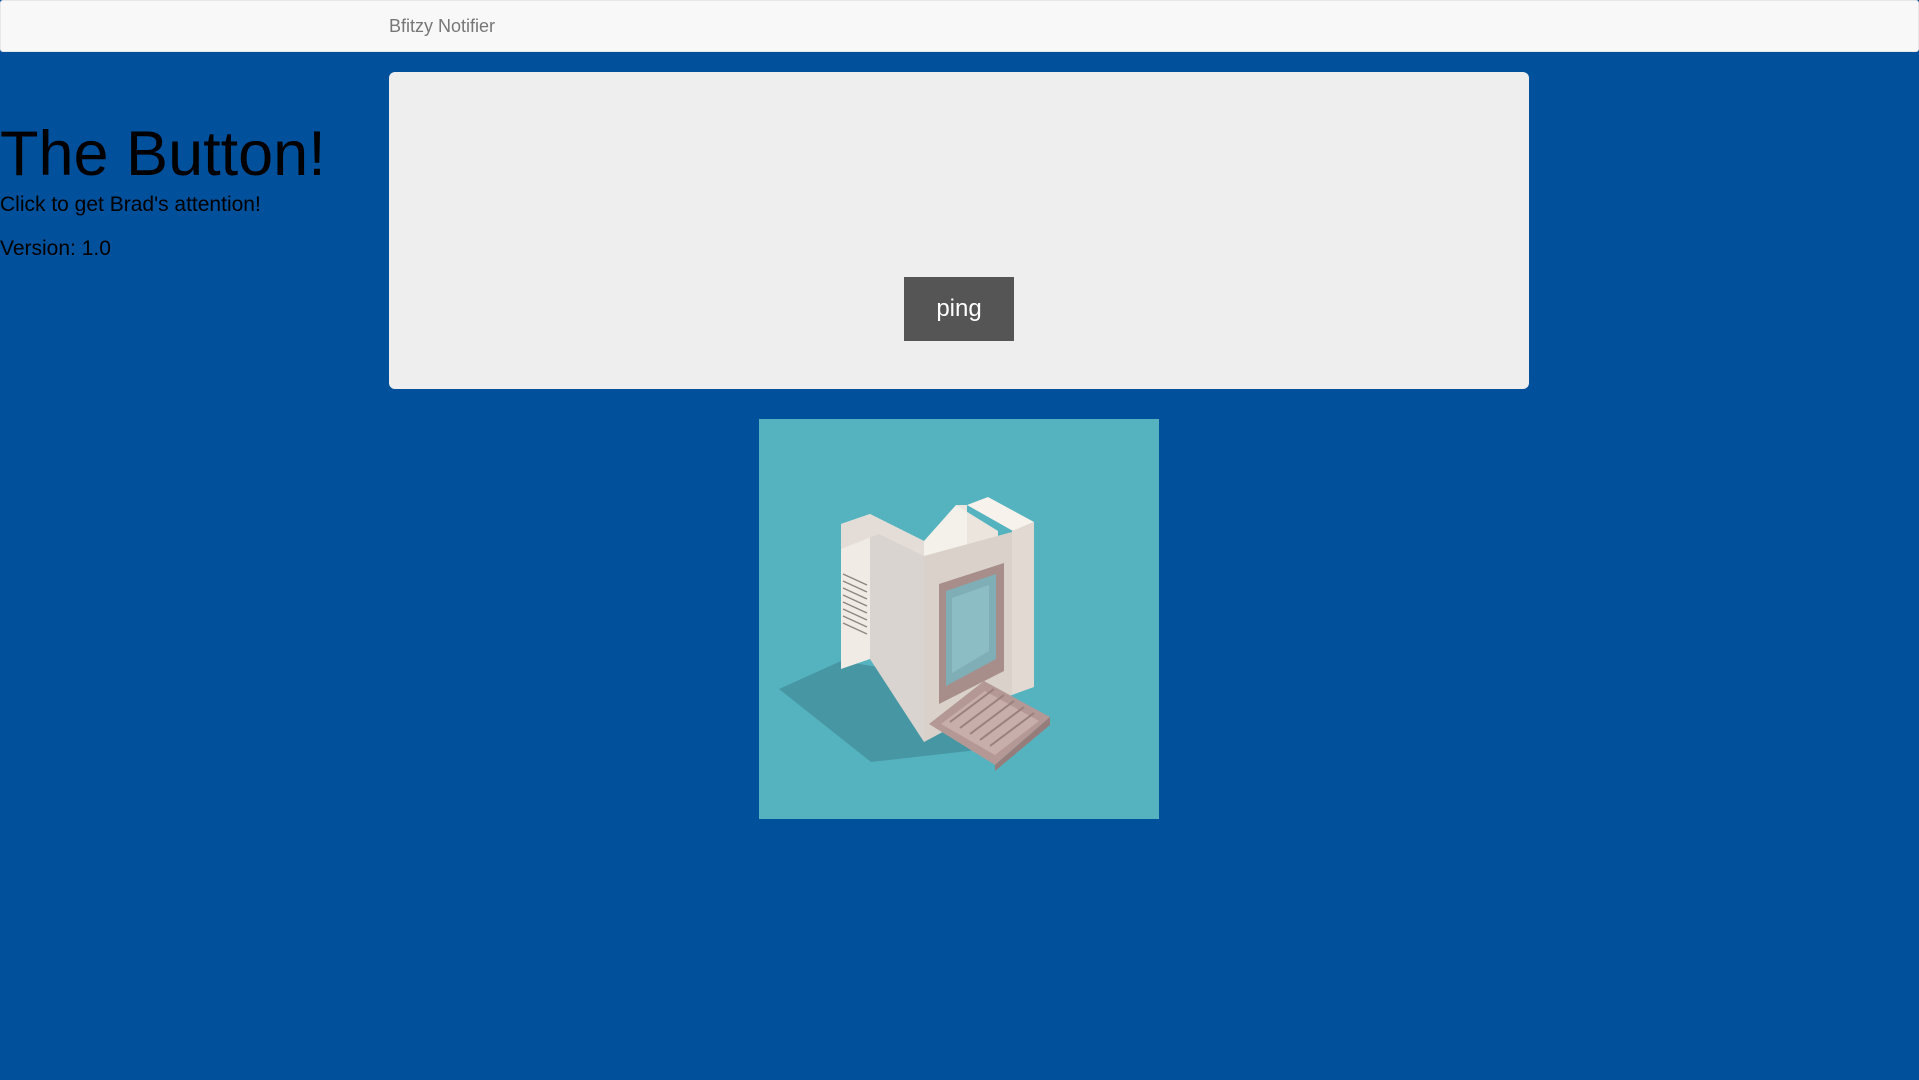 This screenshot has width=1919, height=1080. I want to click on retro-computer-illustration, so click(959, 619).